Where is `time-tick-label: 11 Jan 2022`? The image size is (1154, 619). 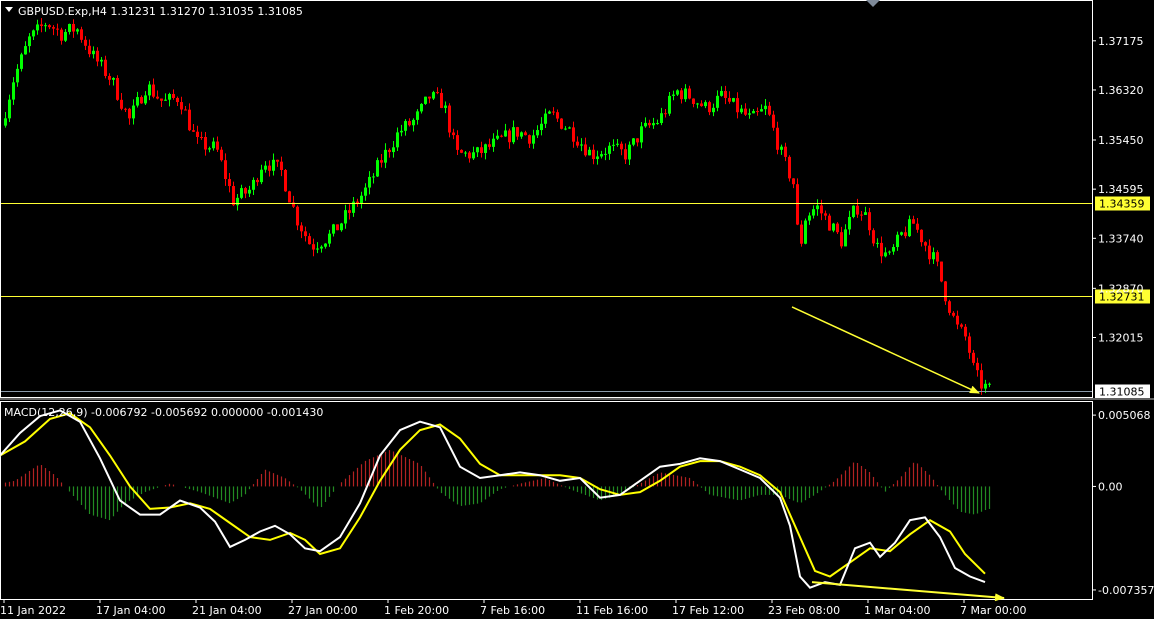
time-tick-label: 11 Jan 2022 is located at coordinates (33, 610).